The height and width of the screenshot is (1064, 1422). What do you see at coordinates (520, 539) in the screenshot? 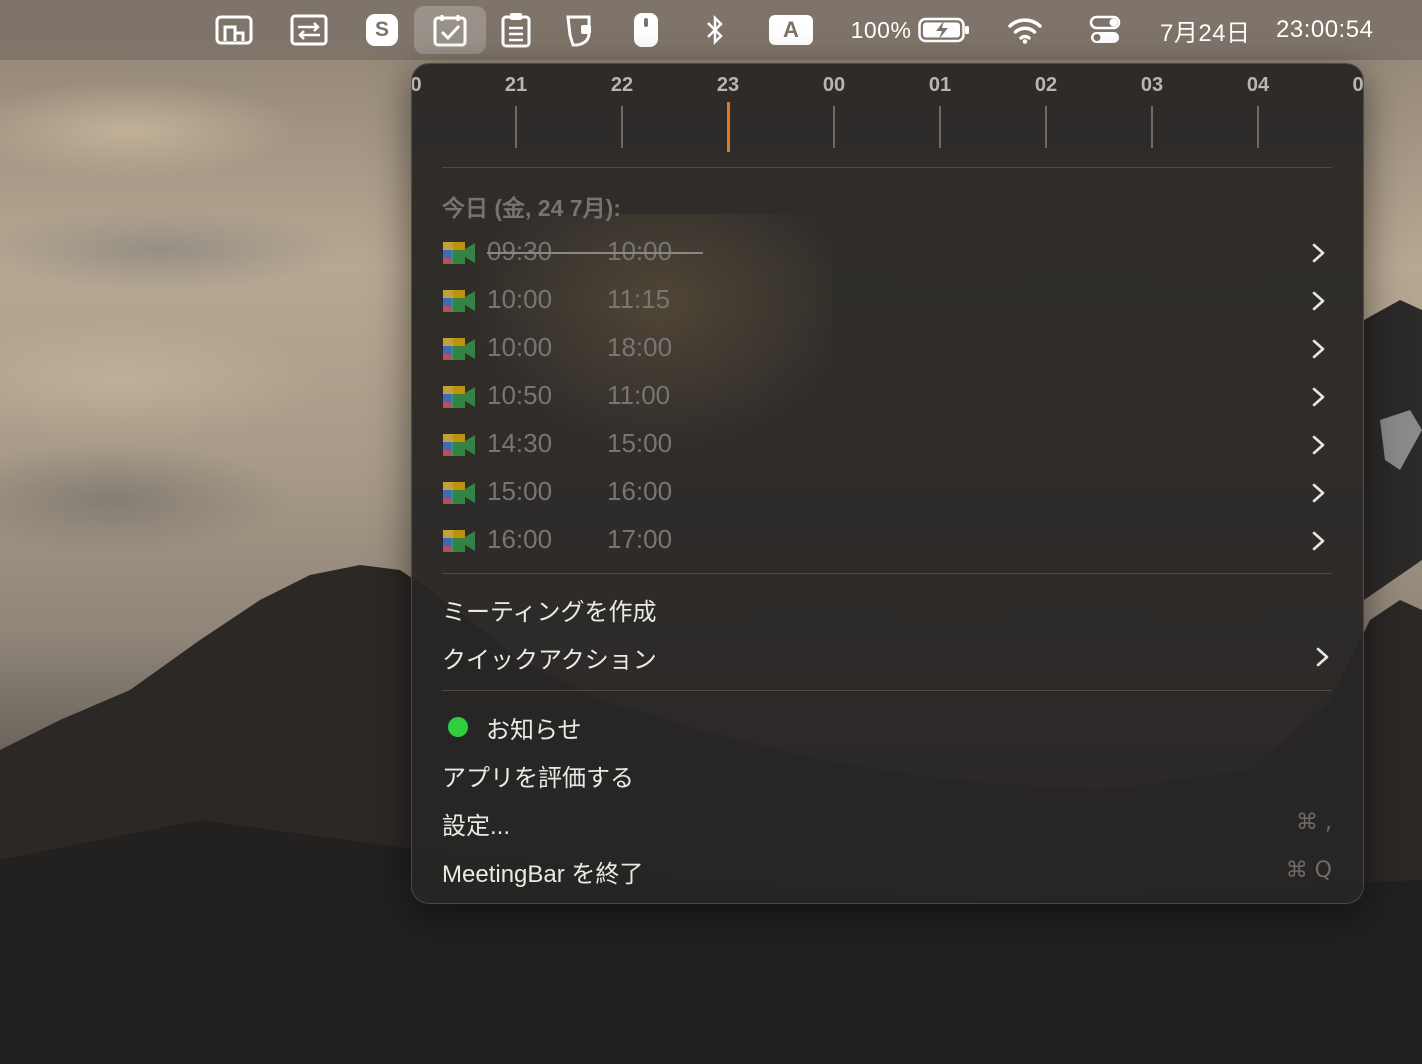
I see `event-start-time: 16:00` at bounding box center [520, 539].